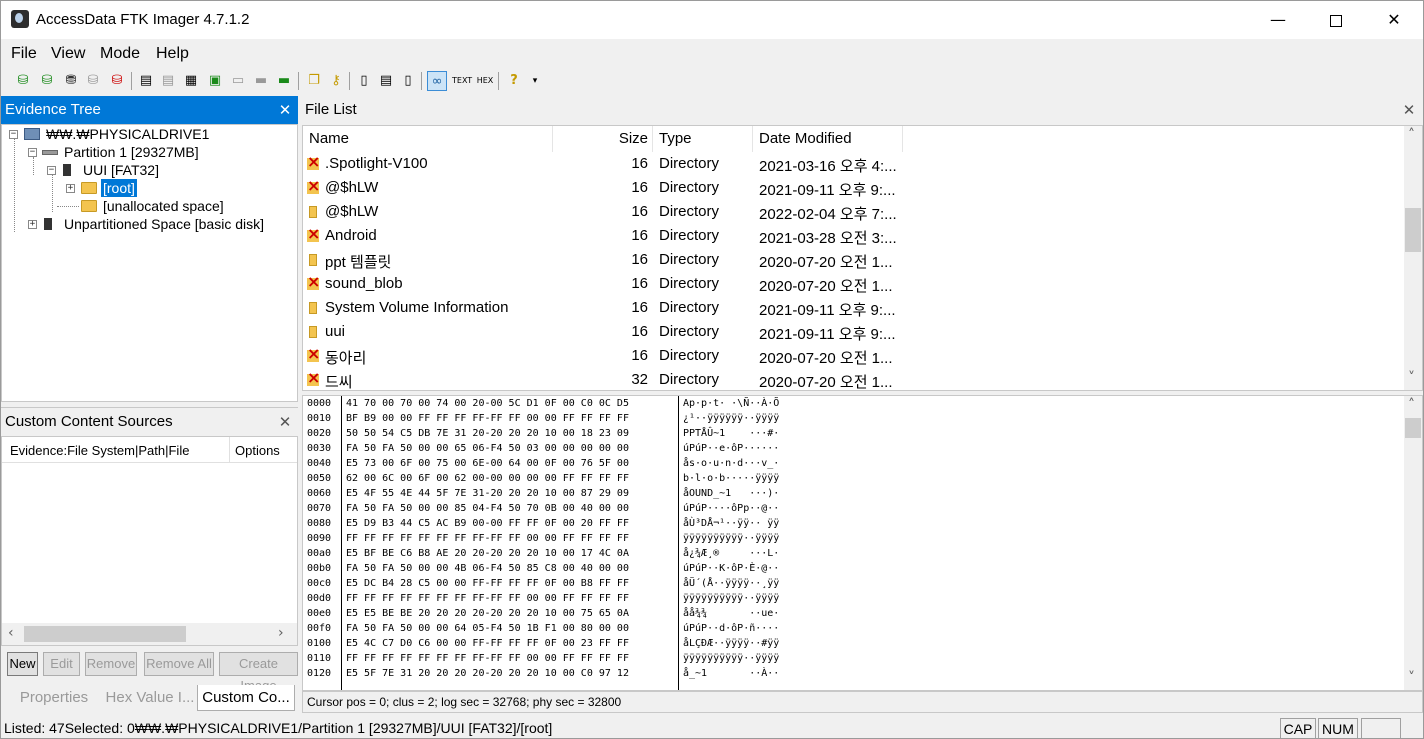 The width and height of the screenshot is (1424, 739). I want to click on text-view-icon: TEXT, so click(462, 81).